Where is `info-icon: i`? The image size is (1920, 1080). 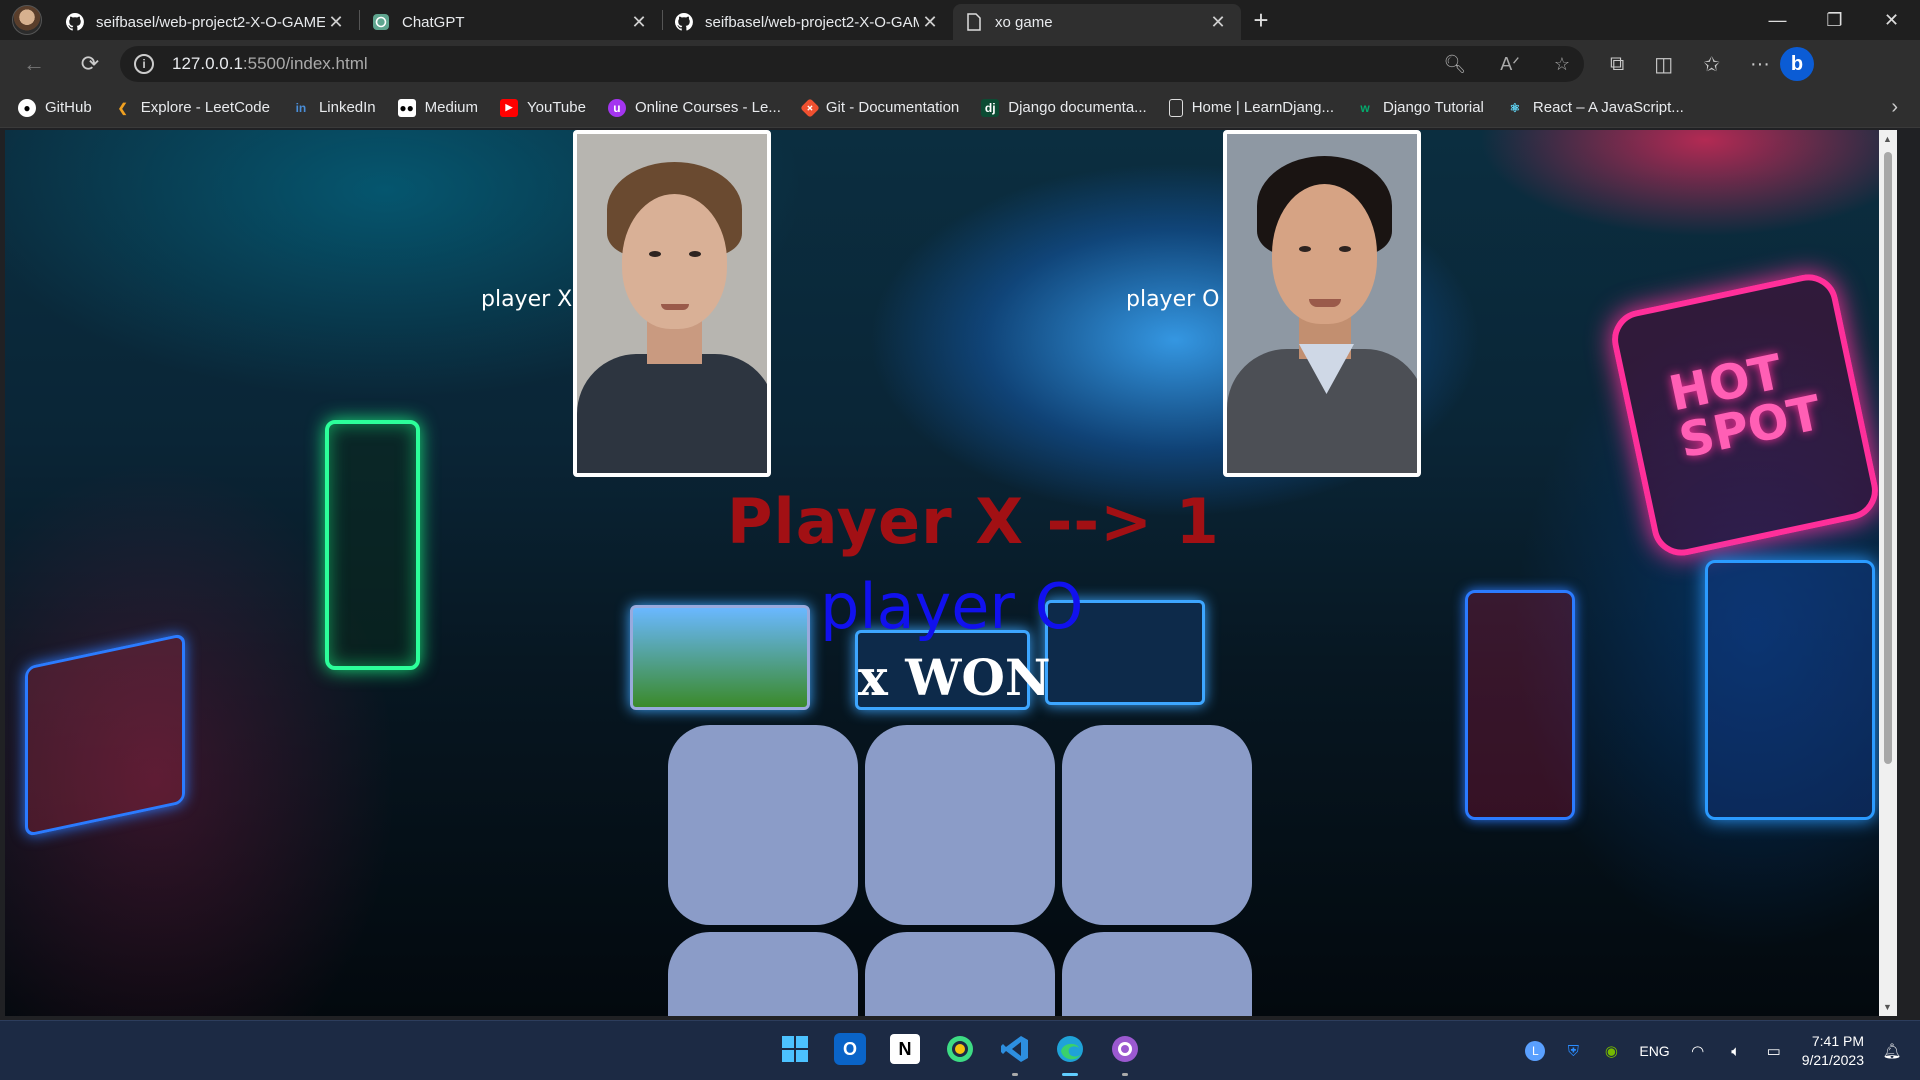
info-icon: i is located at coordinates (144, 64).